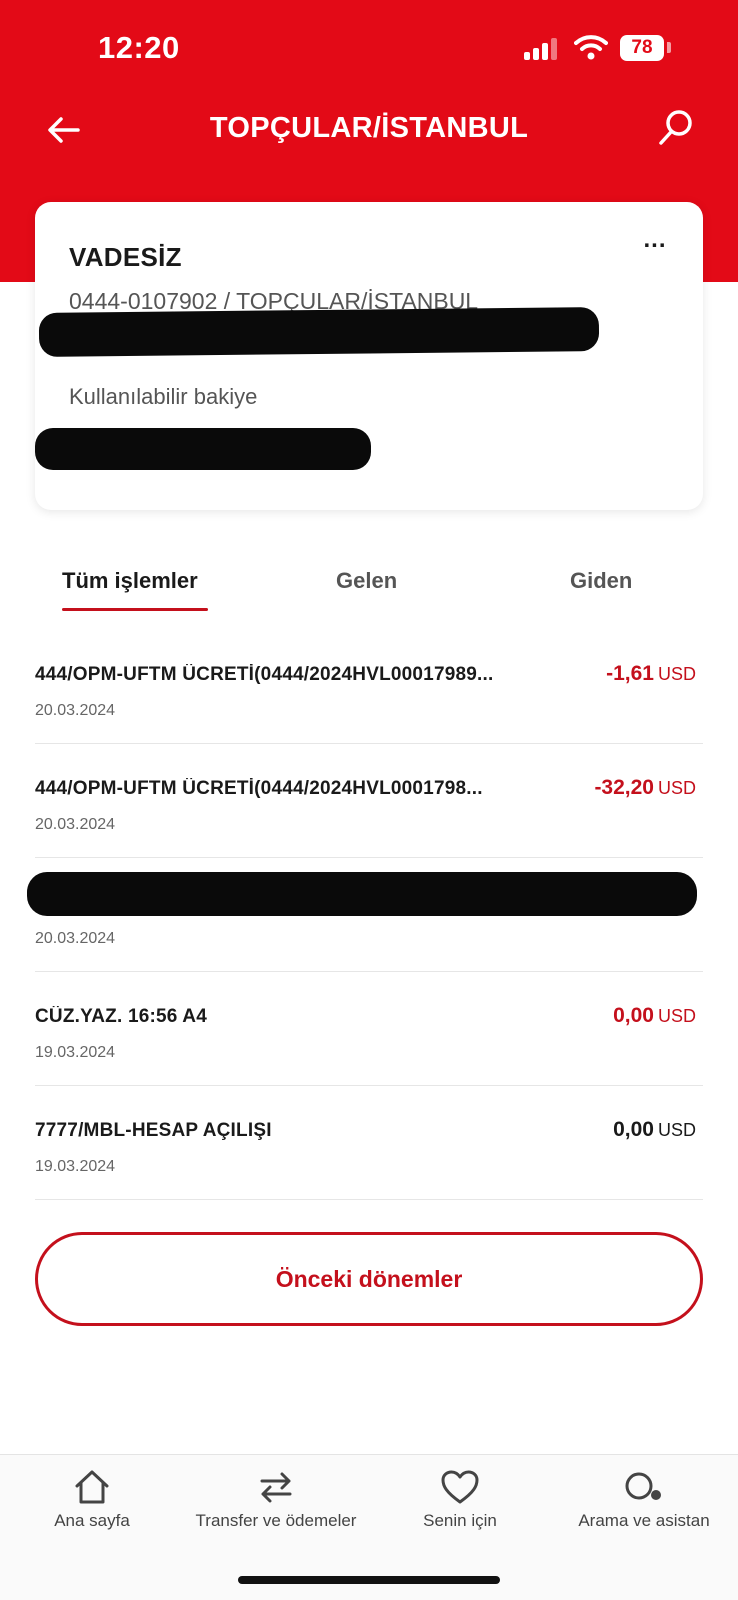 This screenshot has height=1600, width=738. I want to click on transaction-tabs: Tüm işlemler Gelen Giden, so click(369, 586).